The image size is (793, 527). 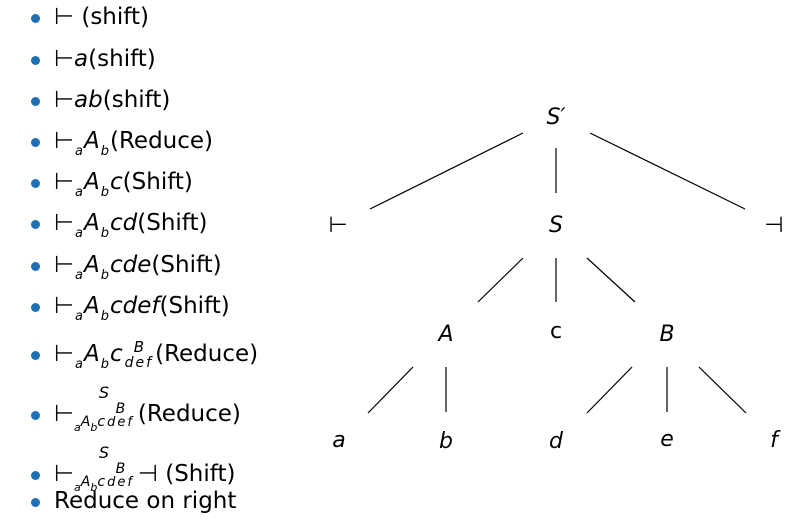 What do you see at coordinates (556, 331) in the screenshot?
I see `node-c: c` at bounding box center [556, 331].